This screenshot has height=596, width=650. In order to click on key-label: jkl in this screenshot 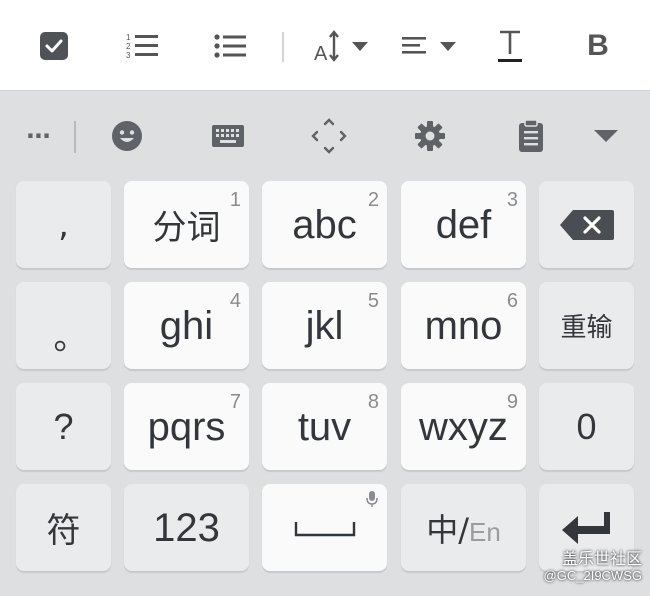, I will do `click(324, 325)`.